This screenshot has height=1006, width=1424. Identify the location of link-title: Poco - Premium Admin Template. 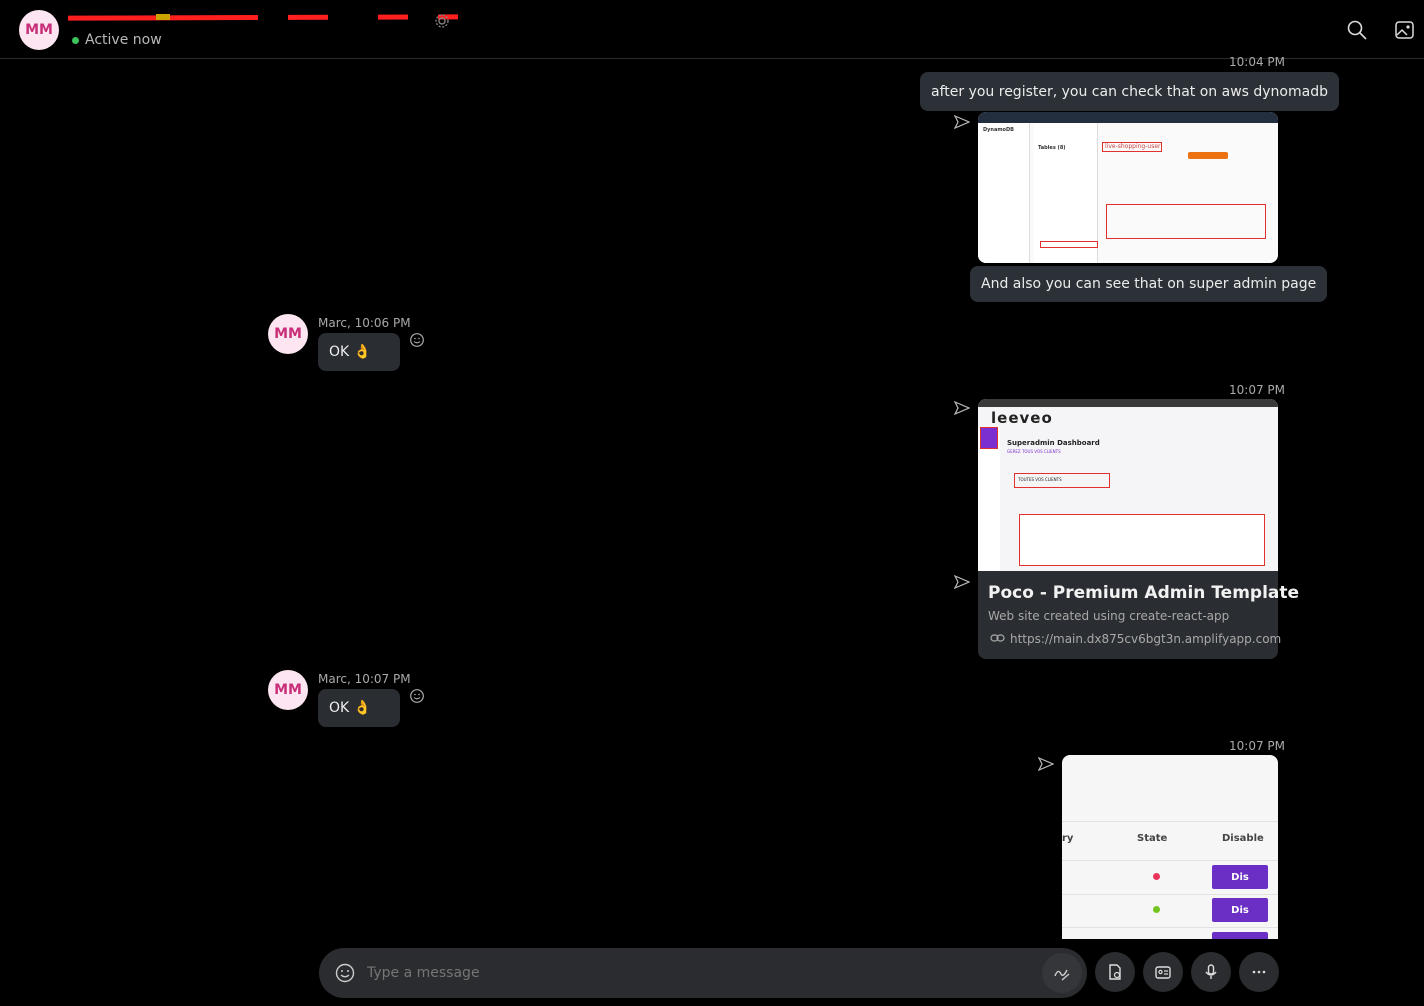
(1143, 593).